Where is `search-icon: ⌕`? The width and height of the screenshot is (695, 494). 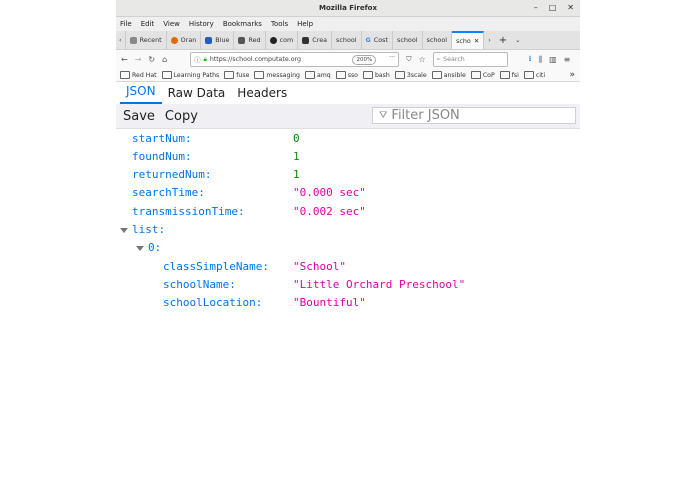 search-icon: ⌕ is located at coordinates (438, 59).